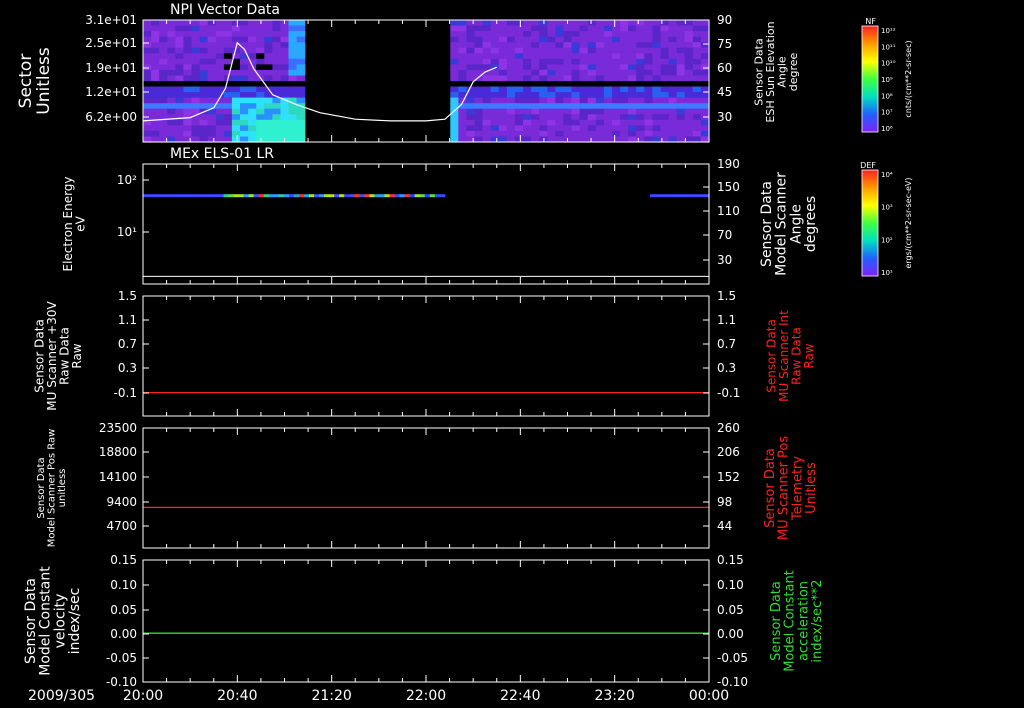  Describe the element at coordinates (426, 356) in the screenshot. I see `panel-frame` at that location.